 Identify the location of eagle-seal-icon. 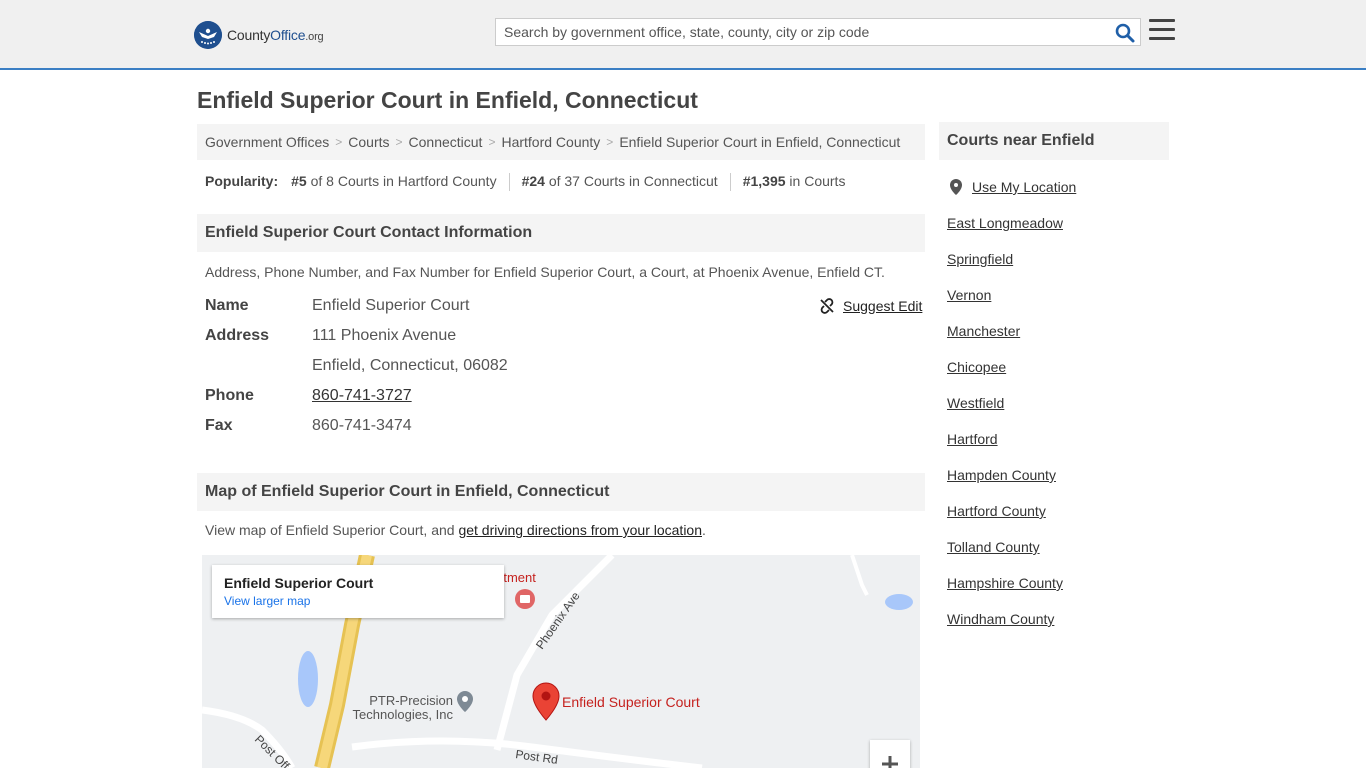
(208, 35).